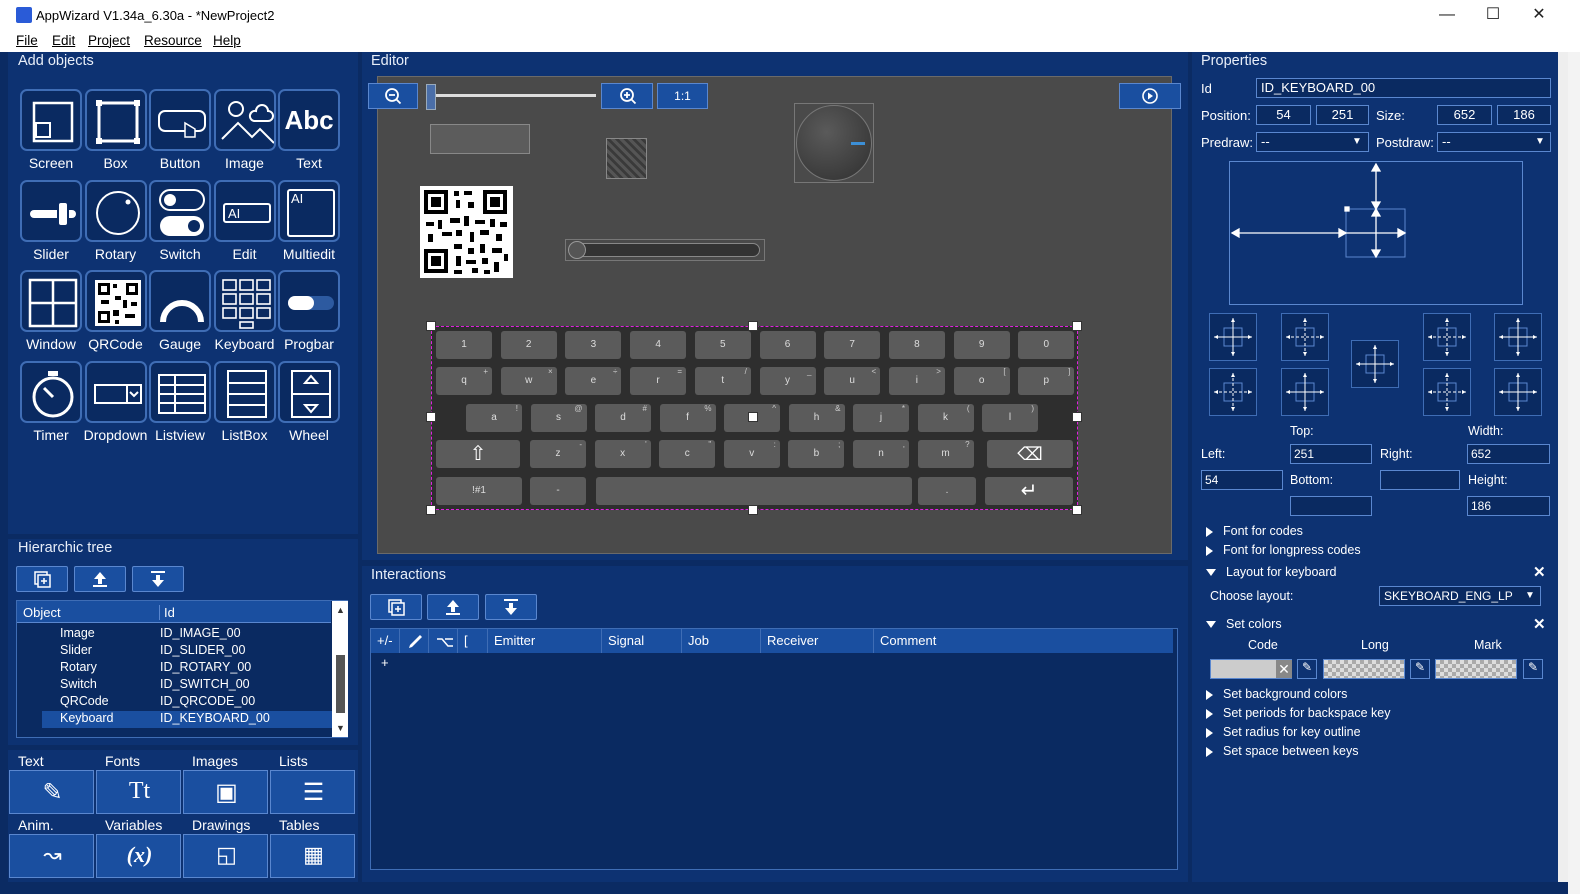 This screenshot has width=1580, height=894. I want to click on tree-row: Slider ID_SLIDER_00, so click(187, 651).